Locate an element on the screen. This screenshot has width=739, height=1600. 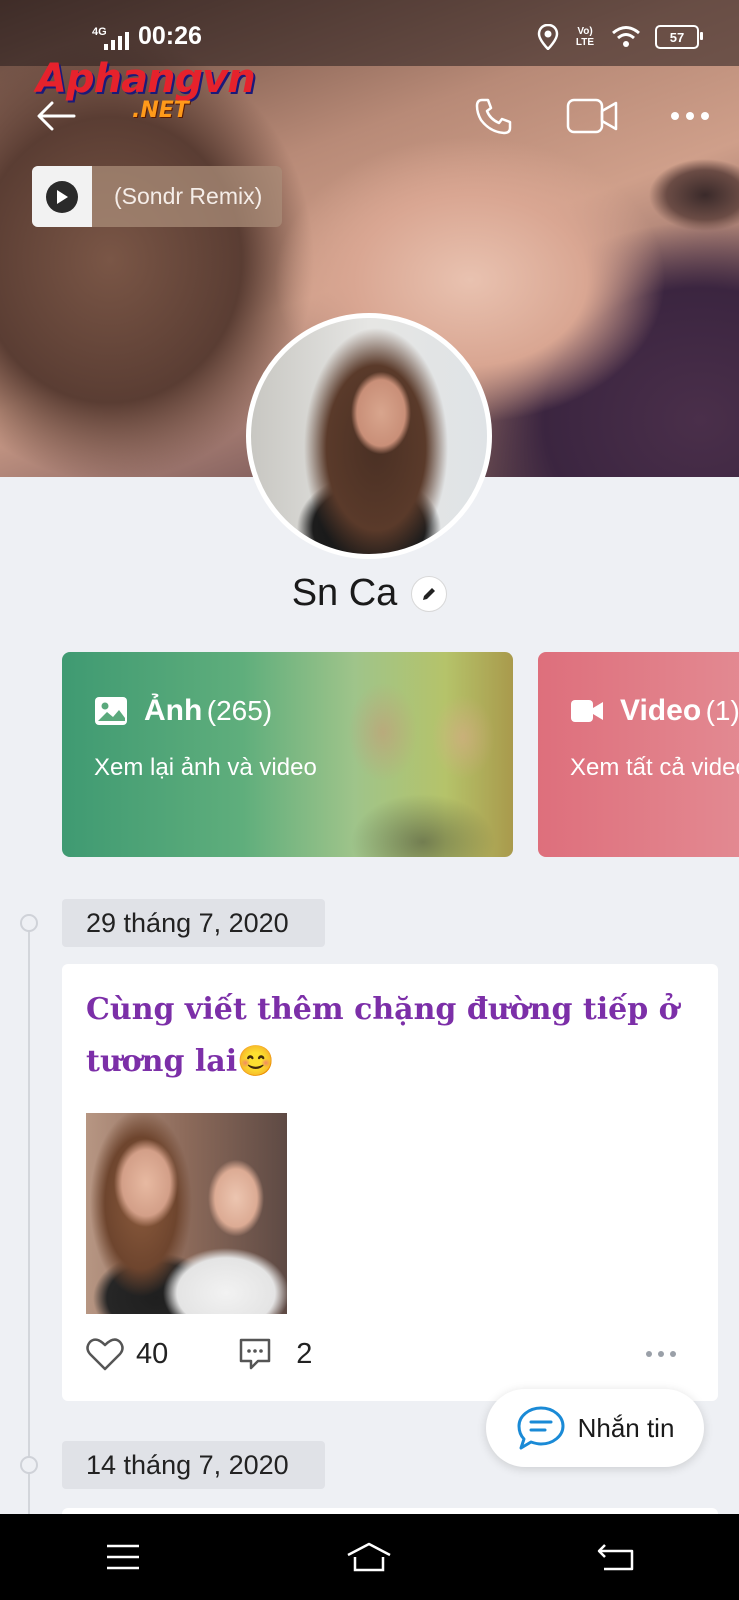
nav-home-button is located at coordinates (369, 1557).